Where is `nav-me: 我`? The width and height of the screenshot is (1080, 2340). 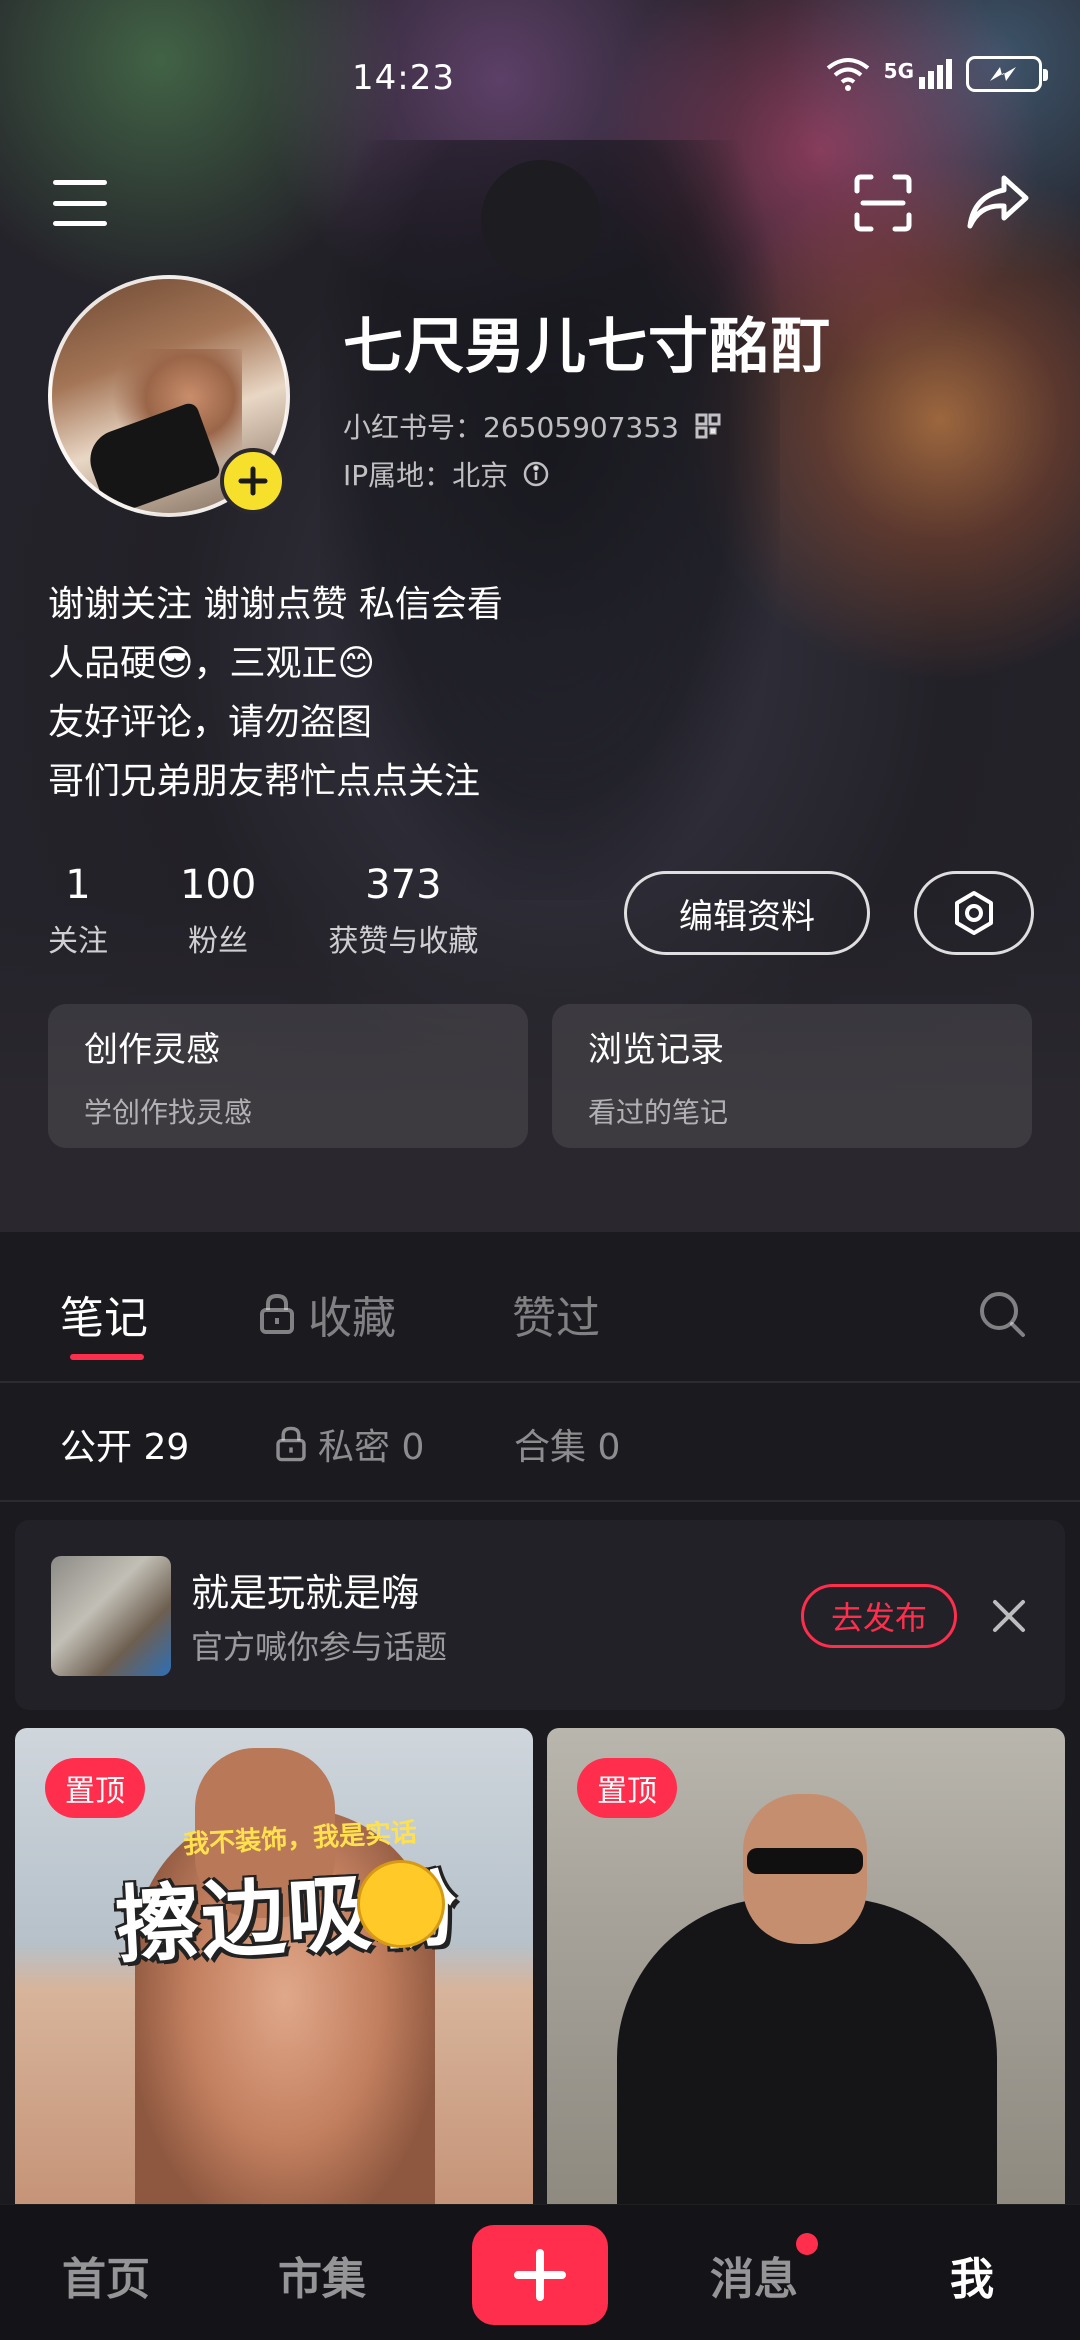
nav-me: 我 is located at coordinates (972, 2275).